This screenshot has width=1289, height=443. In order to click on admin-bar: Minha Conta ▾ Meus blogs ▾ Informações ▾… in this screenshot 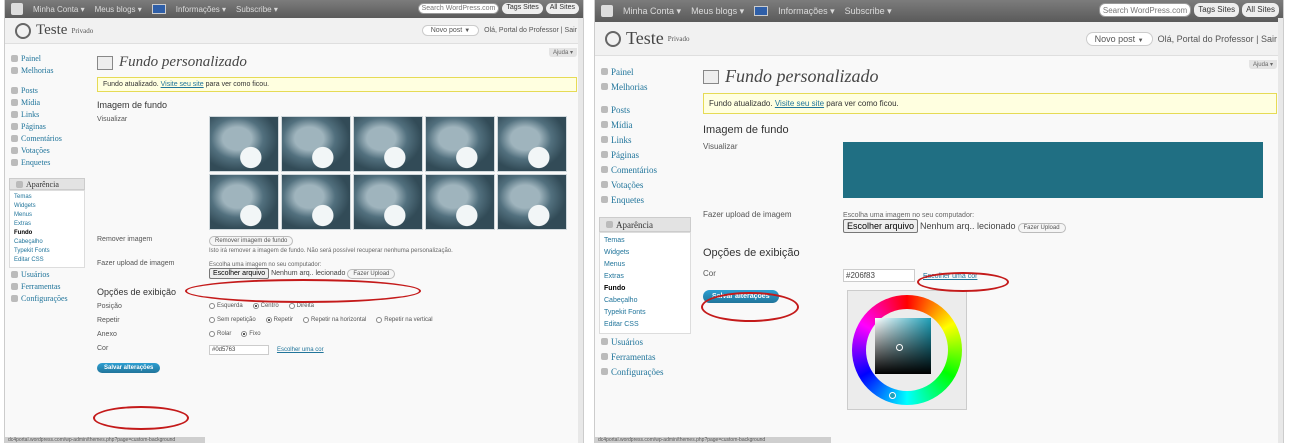, I will do `click(294, 9)`.